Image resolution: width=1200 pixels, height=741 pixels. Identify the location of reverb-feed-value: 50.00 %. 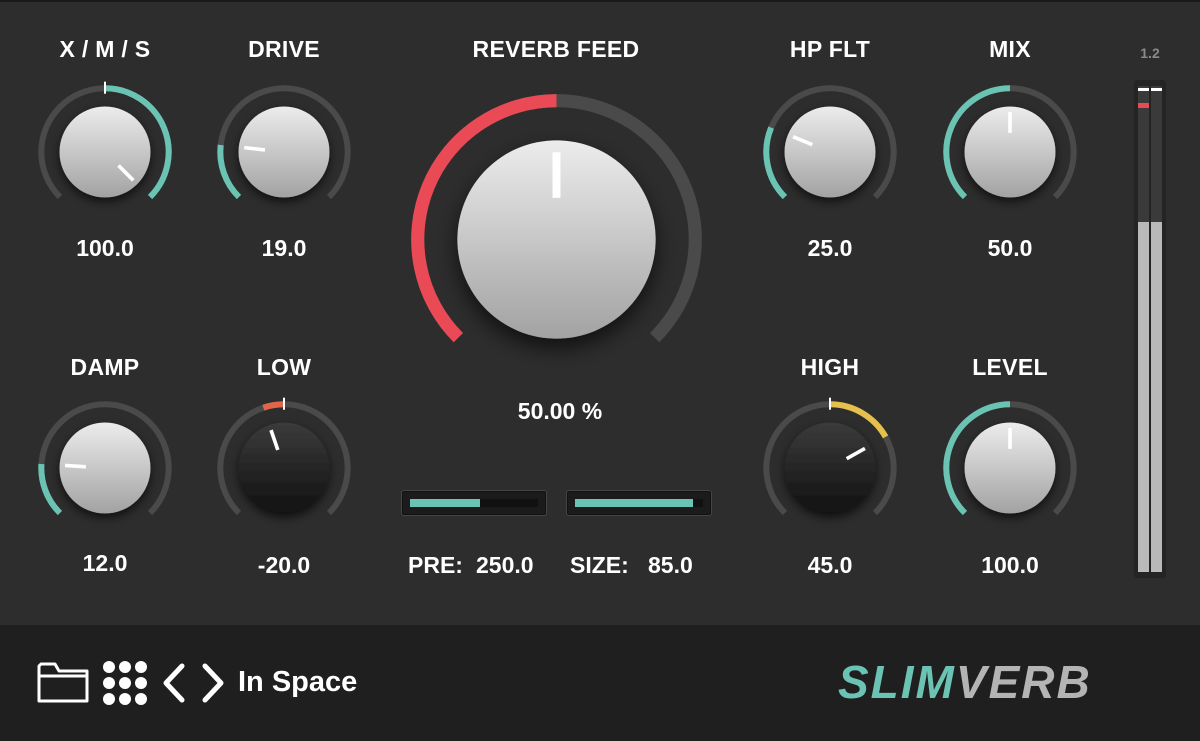
(560, 411).